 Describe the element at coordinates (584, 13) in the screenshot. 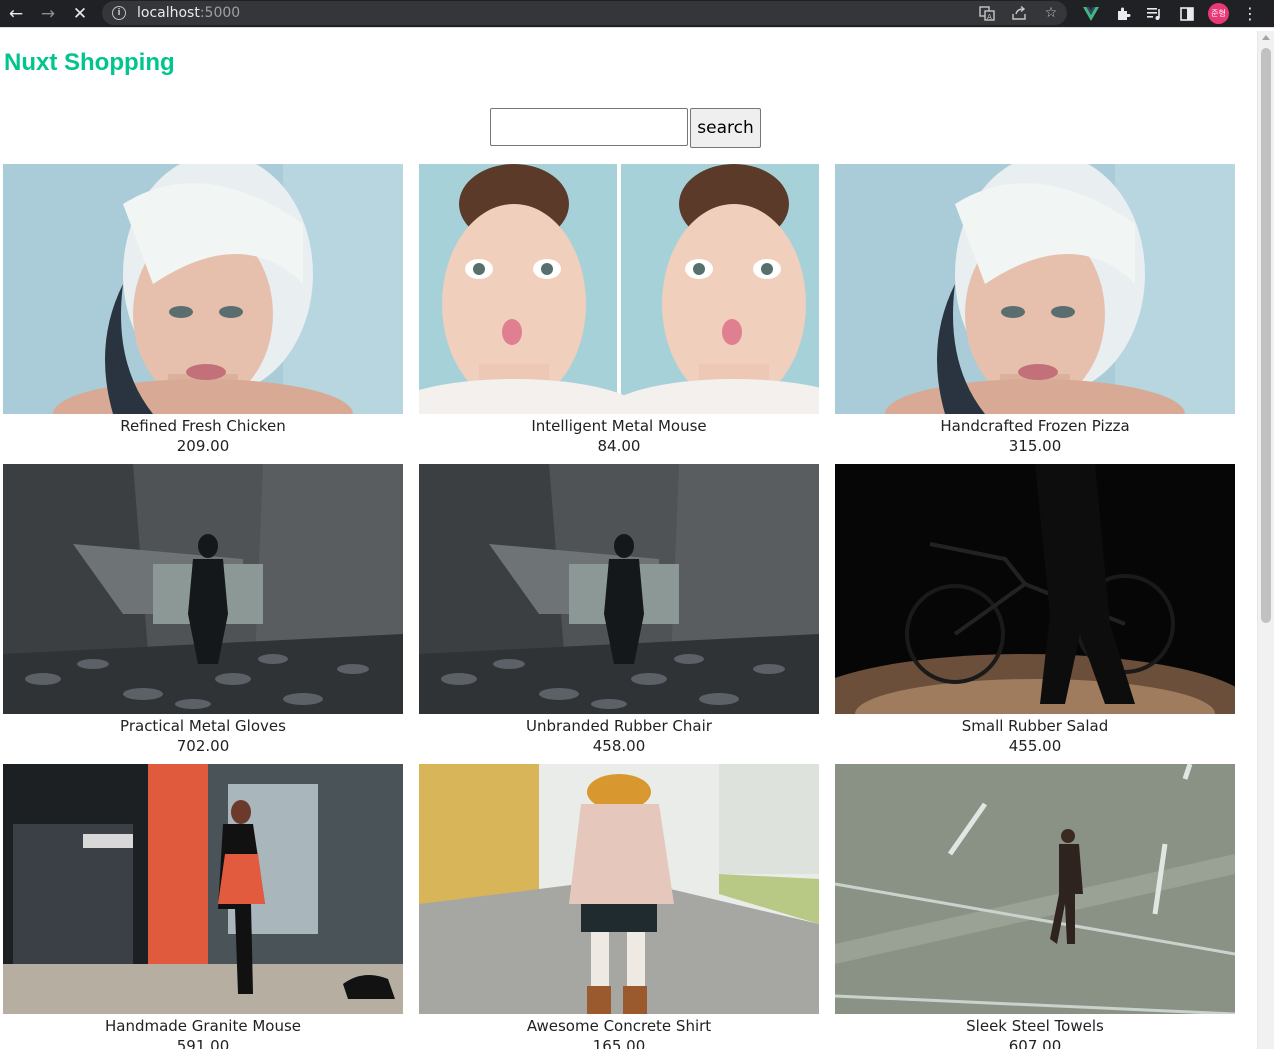

I see `address-bar: i localhost:5000 A ☆` at that location.